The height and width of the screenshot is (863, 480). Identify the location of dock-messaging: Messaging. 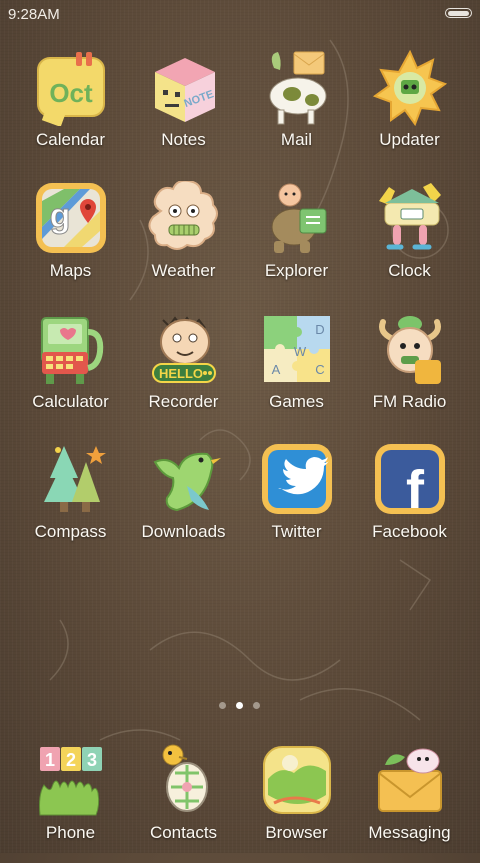
(409, 803).